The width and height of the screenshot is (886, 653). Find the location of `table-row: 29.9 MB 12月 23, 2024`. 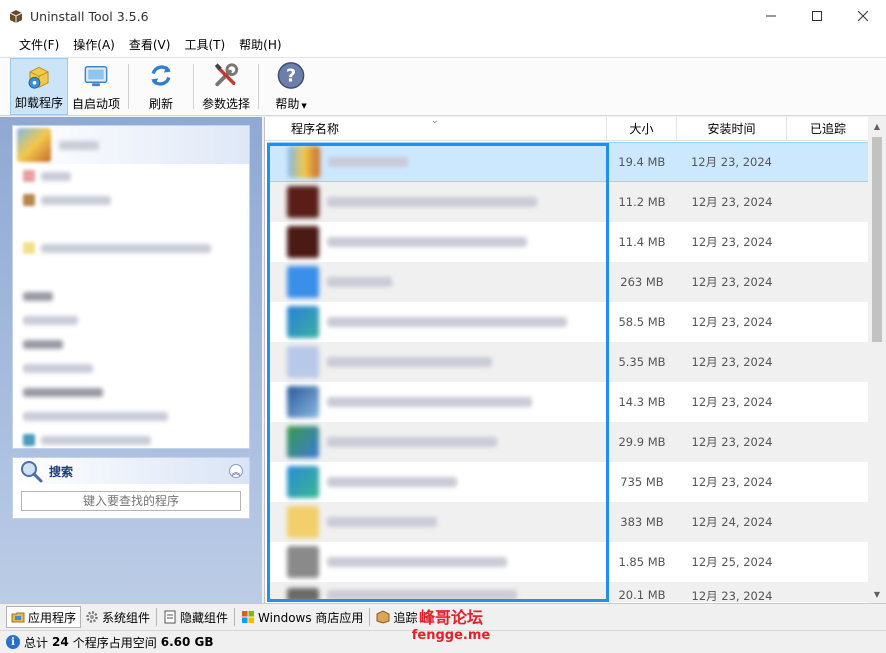

table-row: 29.9 MB 12月 23, 2024 is located at coordinates (568, 442).